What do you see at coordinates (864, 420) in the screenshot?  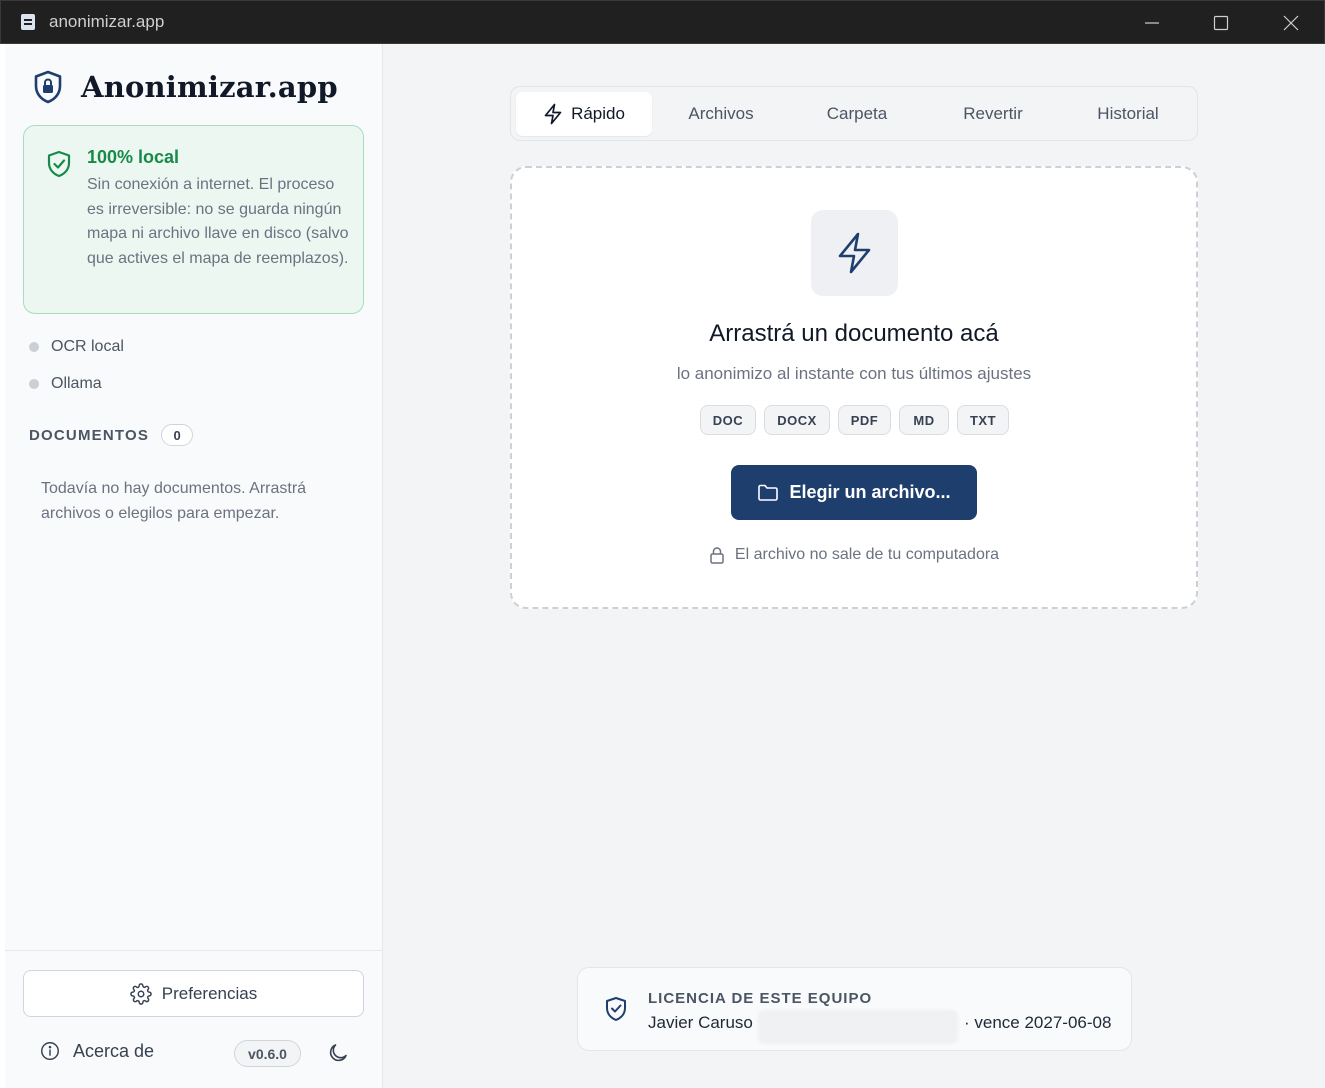 I see `format-badge: PDF` at bounding box center [864, 420].